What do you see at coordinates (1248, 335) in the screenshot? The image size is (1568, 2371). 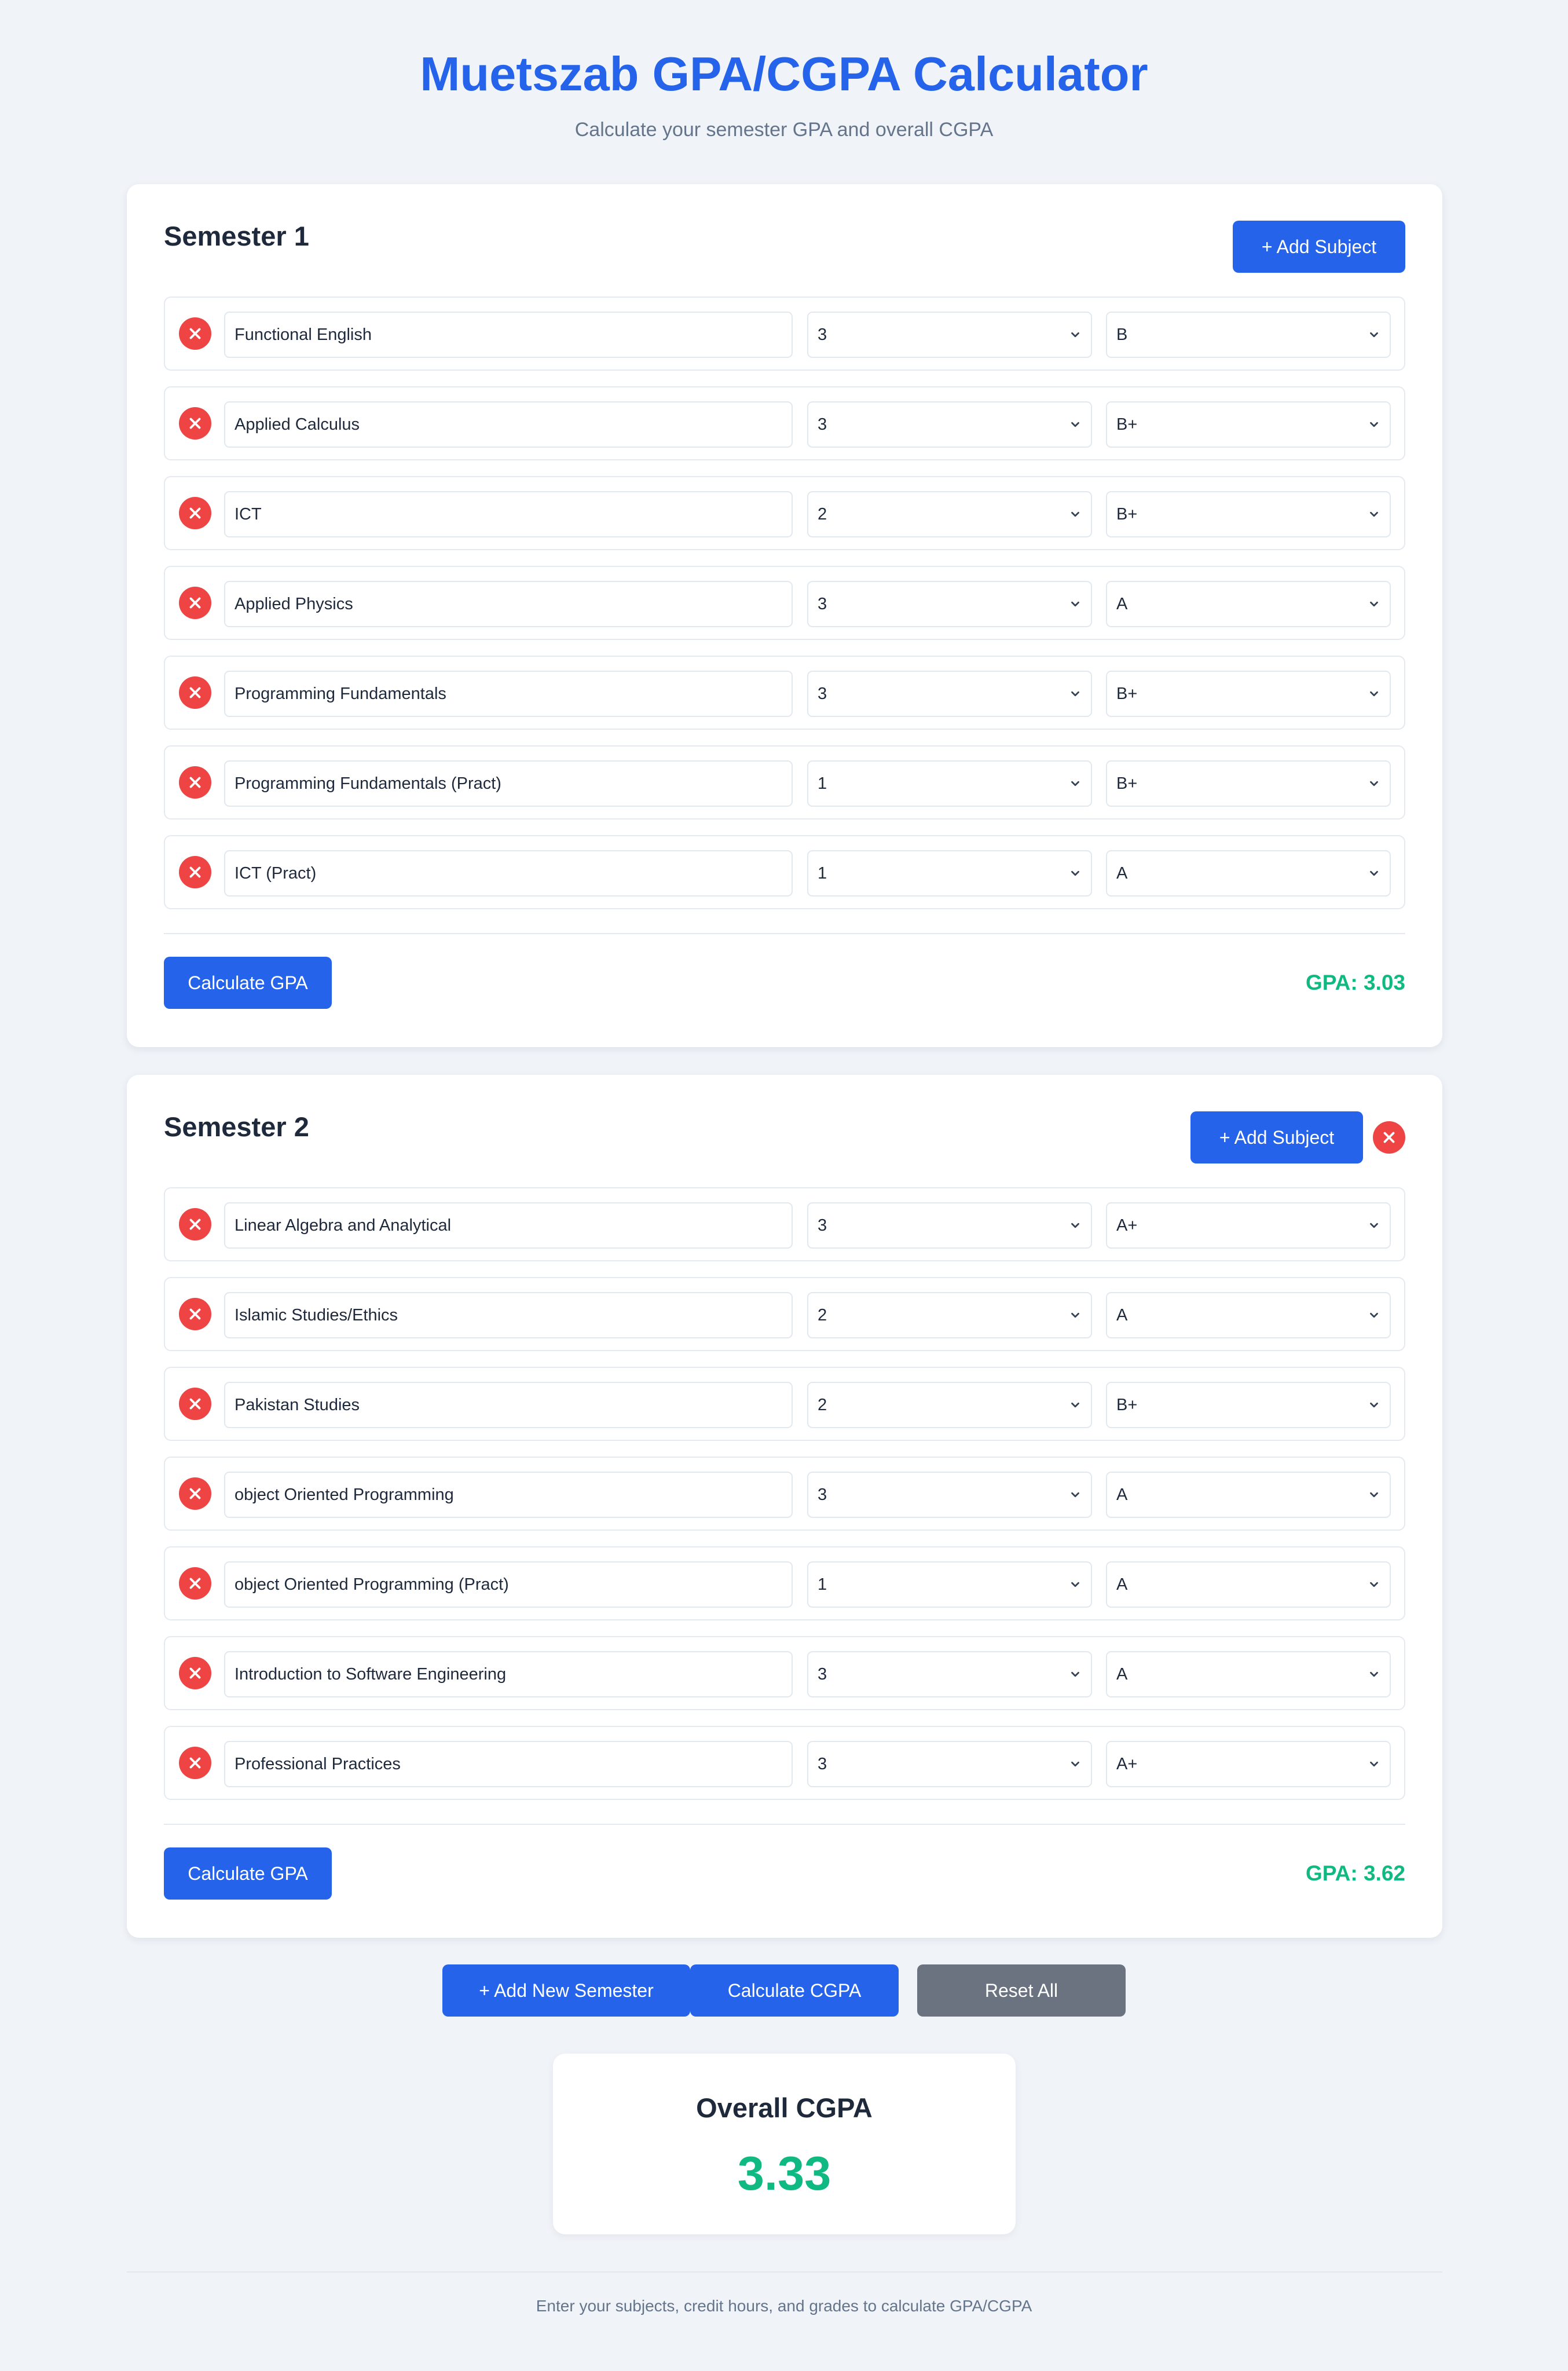 I see `grade-select: B` at bounding box center [1248, 335].